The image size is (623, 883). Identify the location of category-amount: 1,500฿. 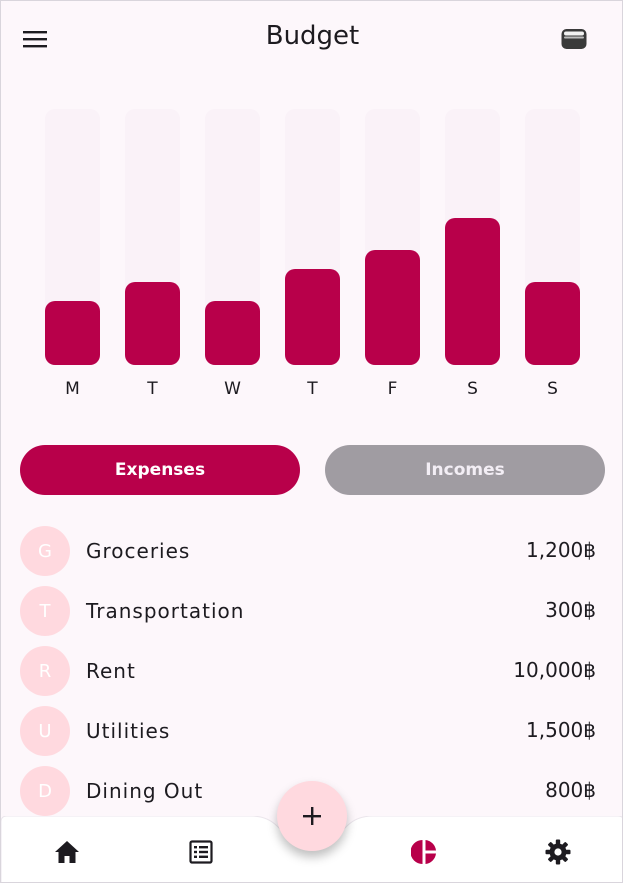
(561, 730).